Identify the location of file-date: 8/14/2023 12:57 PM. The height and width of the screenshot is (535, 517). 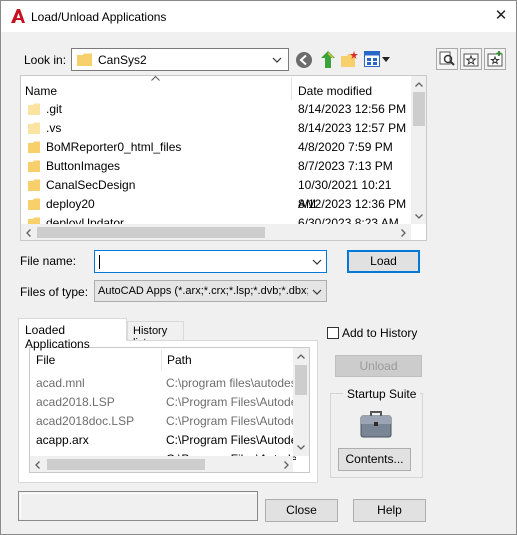
(352, 128).